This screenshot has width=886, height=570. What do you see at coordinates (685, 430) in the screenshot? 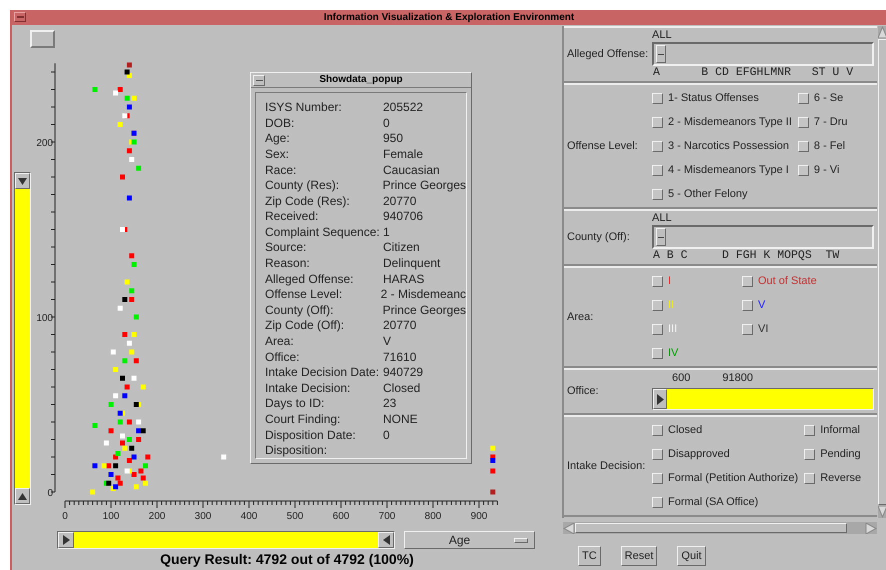
I see `checkbox-label: Closed` at bounding box center [685, 430].